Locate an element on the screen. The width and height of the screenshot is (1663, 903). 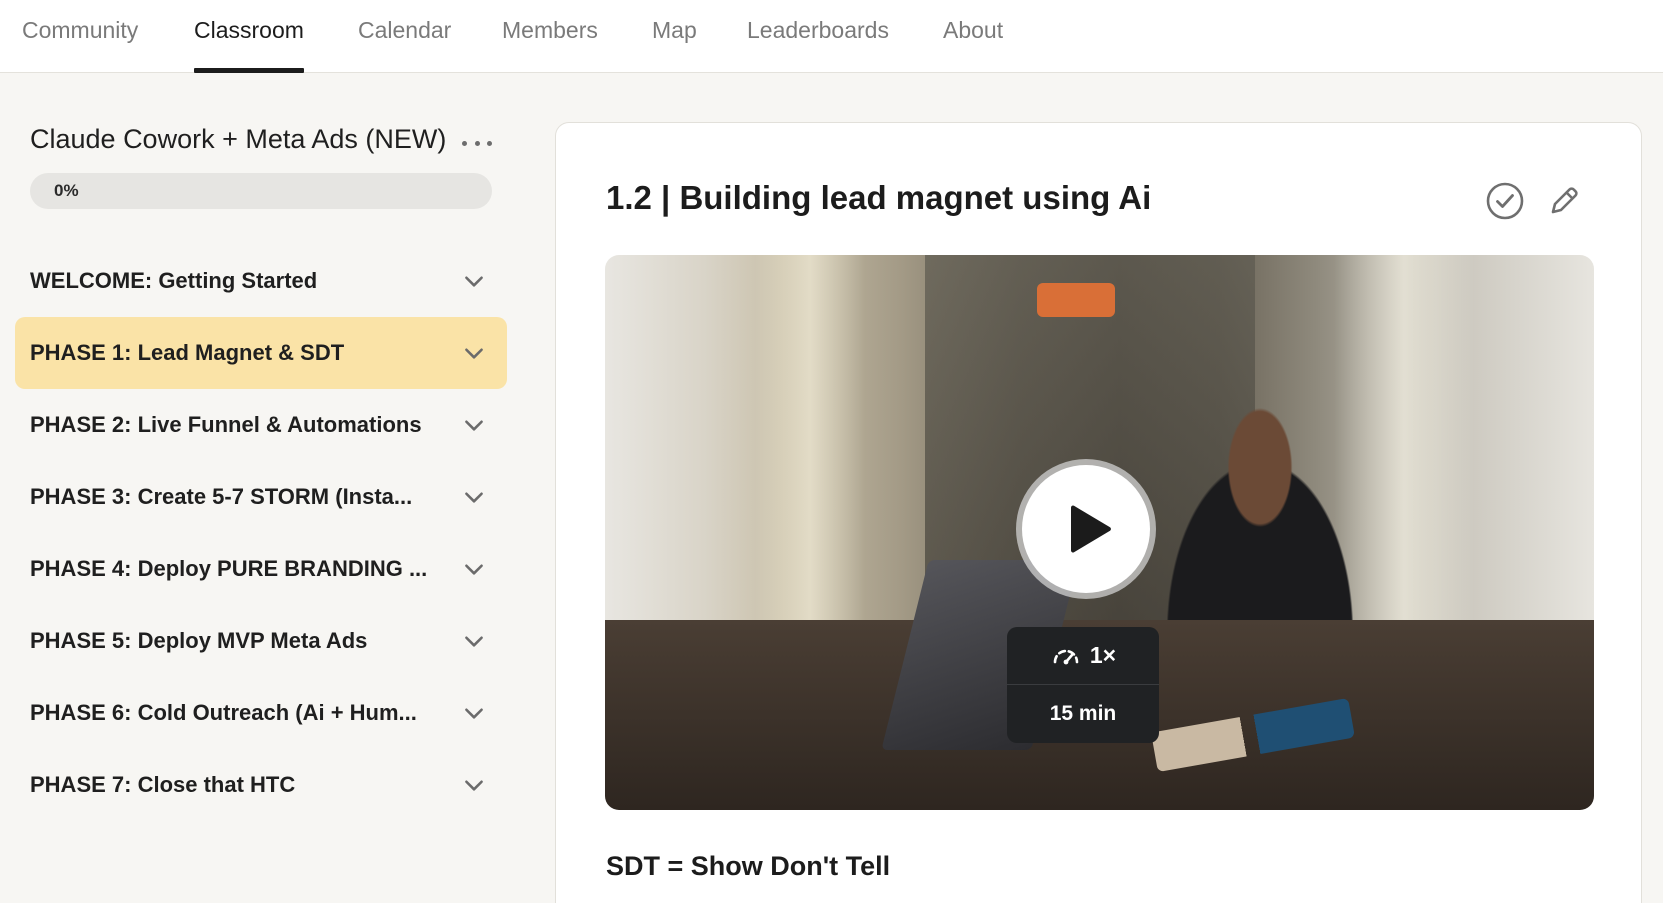
course-progress-label: 0% is located at coordinates (66, 190).